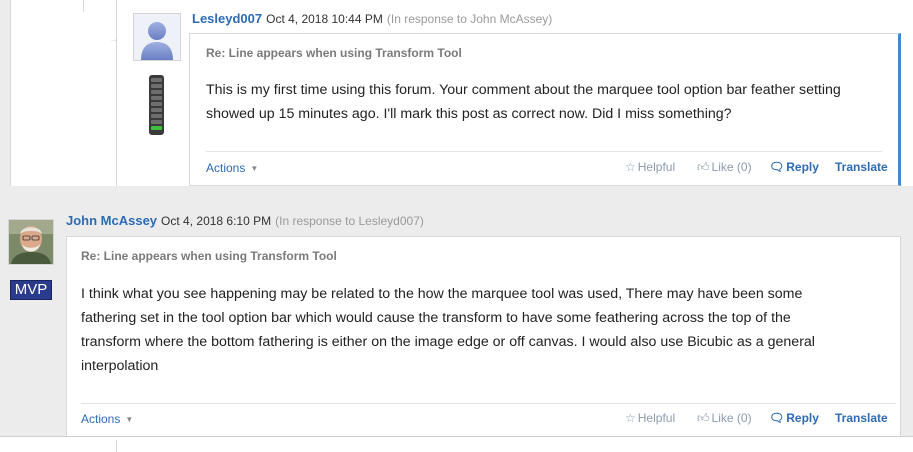 The height and width of the screenshot is (452, 913). Describe the element at coordinates (349, 221) in the screenshot. I see `in-response-link: (In response to Lesleyd007)` at that location.